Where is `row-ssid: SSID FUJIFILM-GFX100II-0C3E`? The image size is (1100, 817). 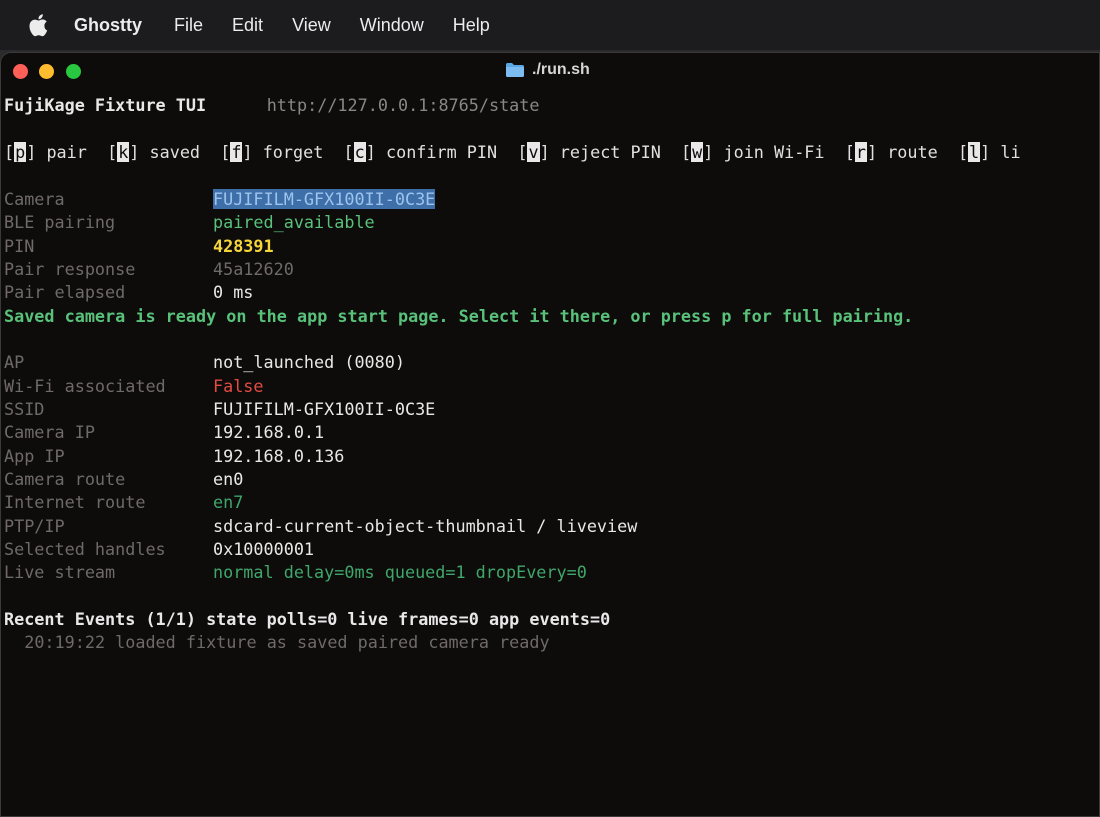 row-ssid: SSID FUJIFILM-GFX100II-0C3E is located at coordinates (219, 409).